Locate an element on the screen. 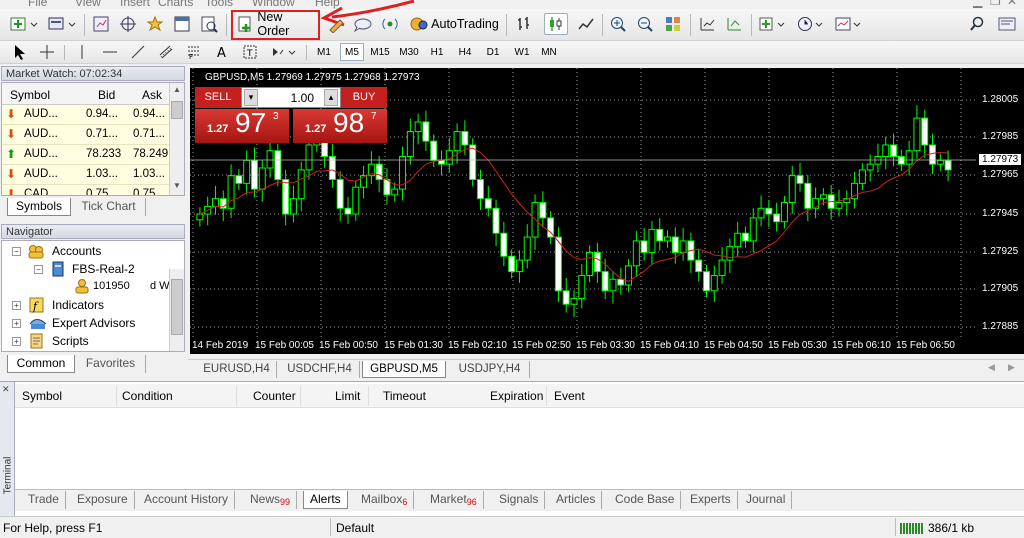 This screenshot has height=538, width=1024. col-counter: Counter is located at coordinates (274, 396).